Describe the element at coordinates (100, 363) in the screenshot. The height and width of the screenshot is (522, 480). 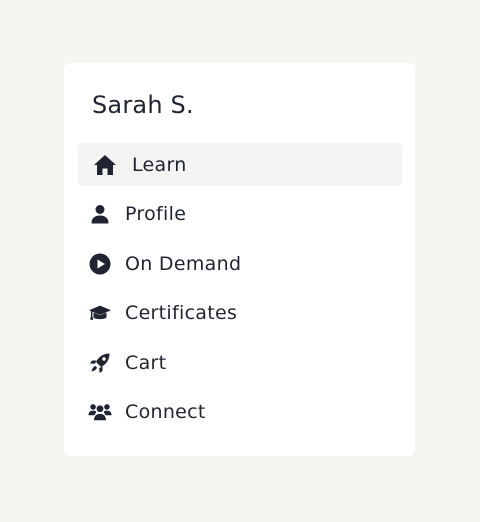
I see `rocket-icon` at that location.